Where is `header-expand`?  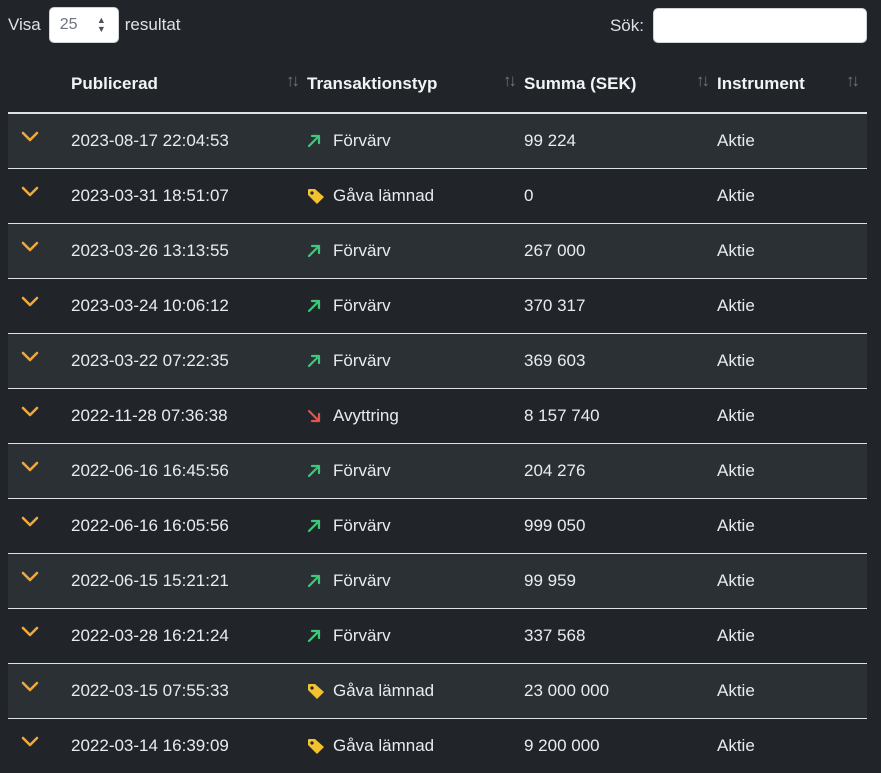 header-expand is located at coordinates (39, 85).